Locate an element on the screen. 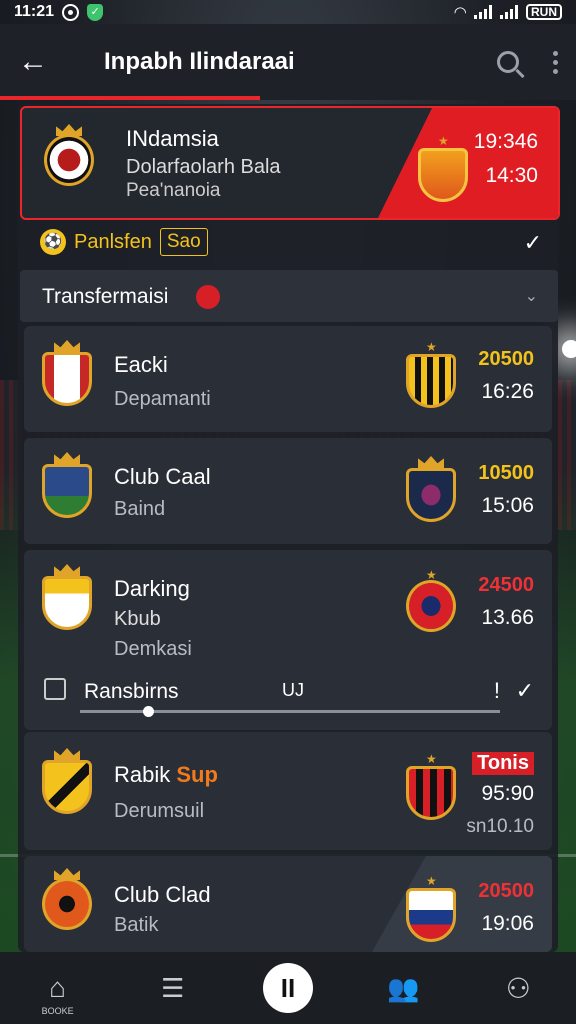 This screenshot has height=1024, width=576. card-value: 24500 is located at coordinates (506, 585).